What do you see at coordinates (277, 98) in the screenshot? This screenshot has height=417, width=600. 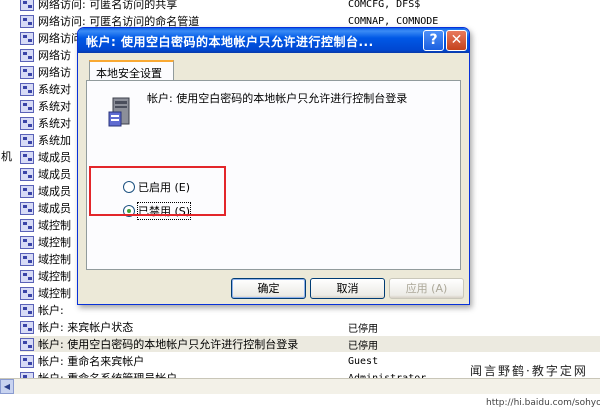 I see `policy-description: 帐户: 使用空白密码的本地帐户只允许进行控制台登录` at bounding box center [277, 98].